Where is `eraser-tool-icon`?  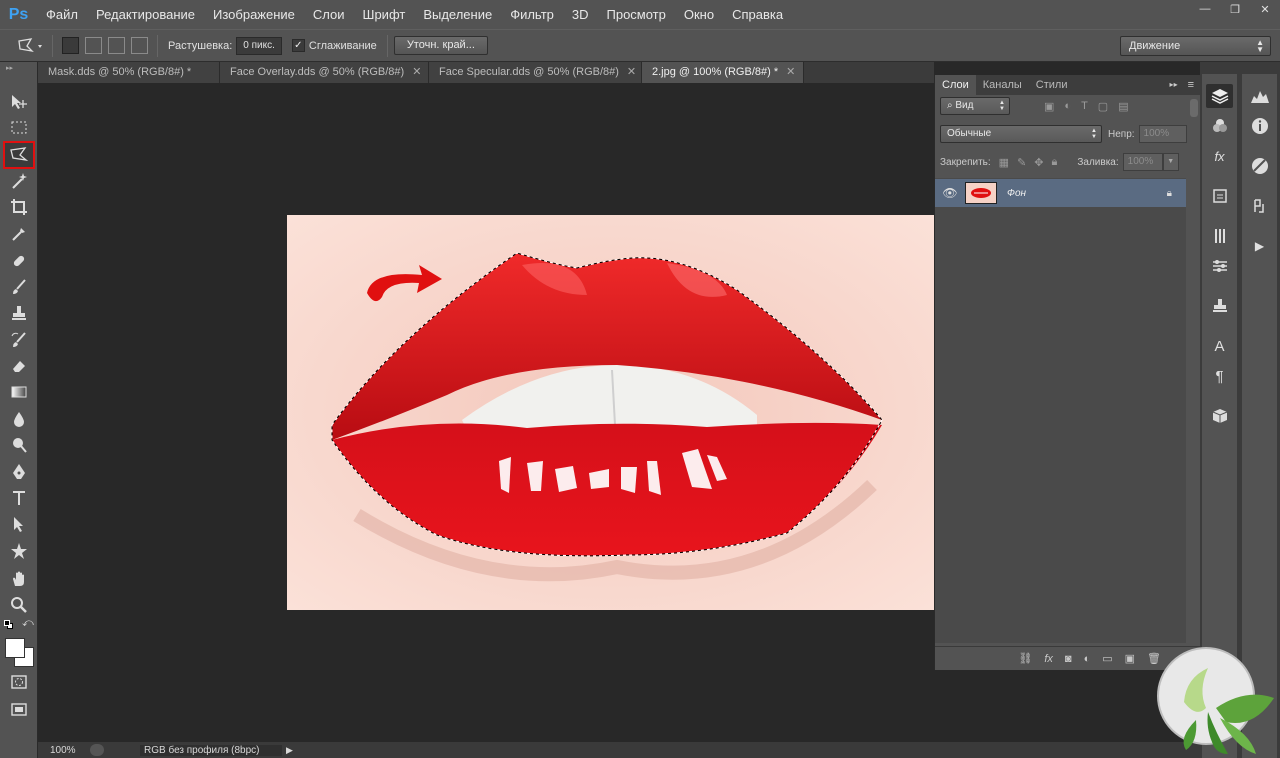 eraser-tool-icon is located at coordinates (19, 366).